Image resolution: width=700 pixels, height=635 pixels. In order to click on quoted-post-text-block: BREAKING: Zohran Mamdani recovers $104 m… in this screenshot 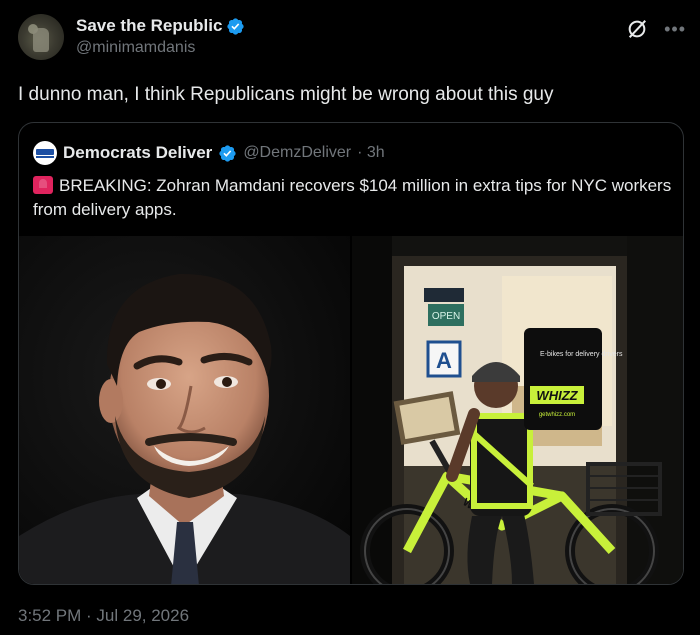, I will do `click(353, 198)`.